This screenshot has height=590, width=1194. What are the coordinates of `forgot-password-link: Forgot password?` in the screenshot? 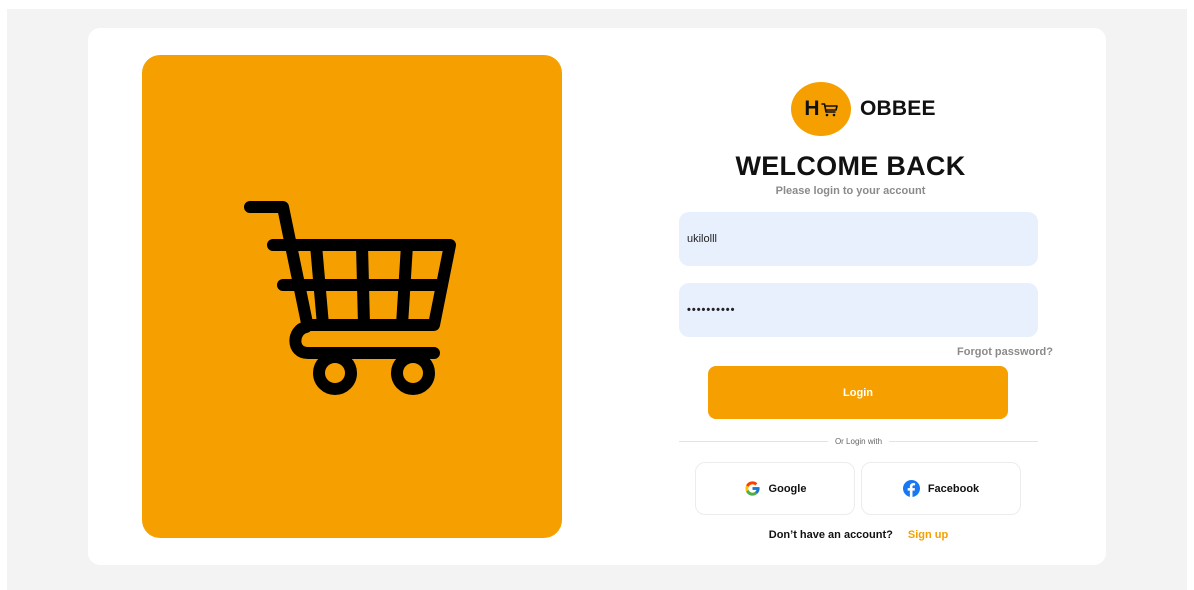 It's located at (996, 352).